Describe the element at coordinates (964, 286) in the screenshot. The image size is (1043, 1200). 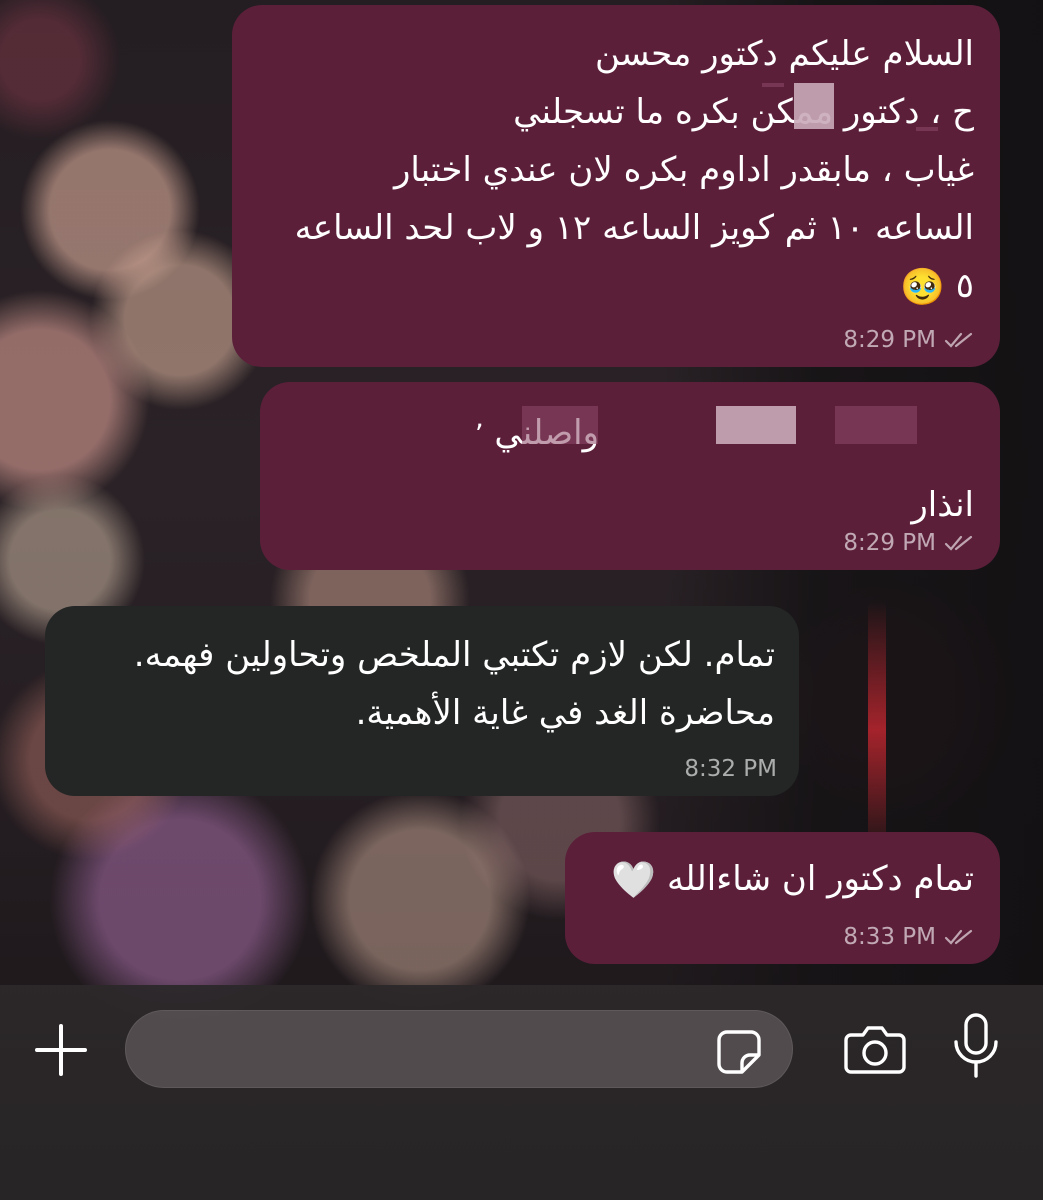
I see `message-text-line: ٥` at that location.